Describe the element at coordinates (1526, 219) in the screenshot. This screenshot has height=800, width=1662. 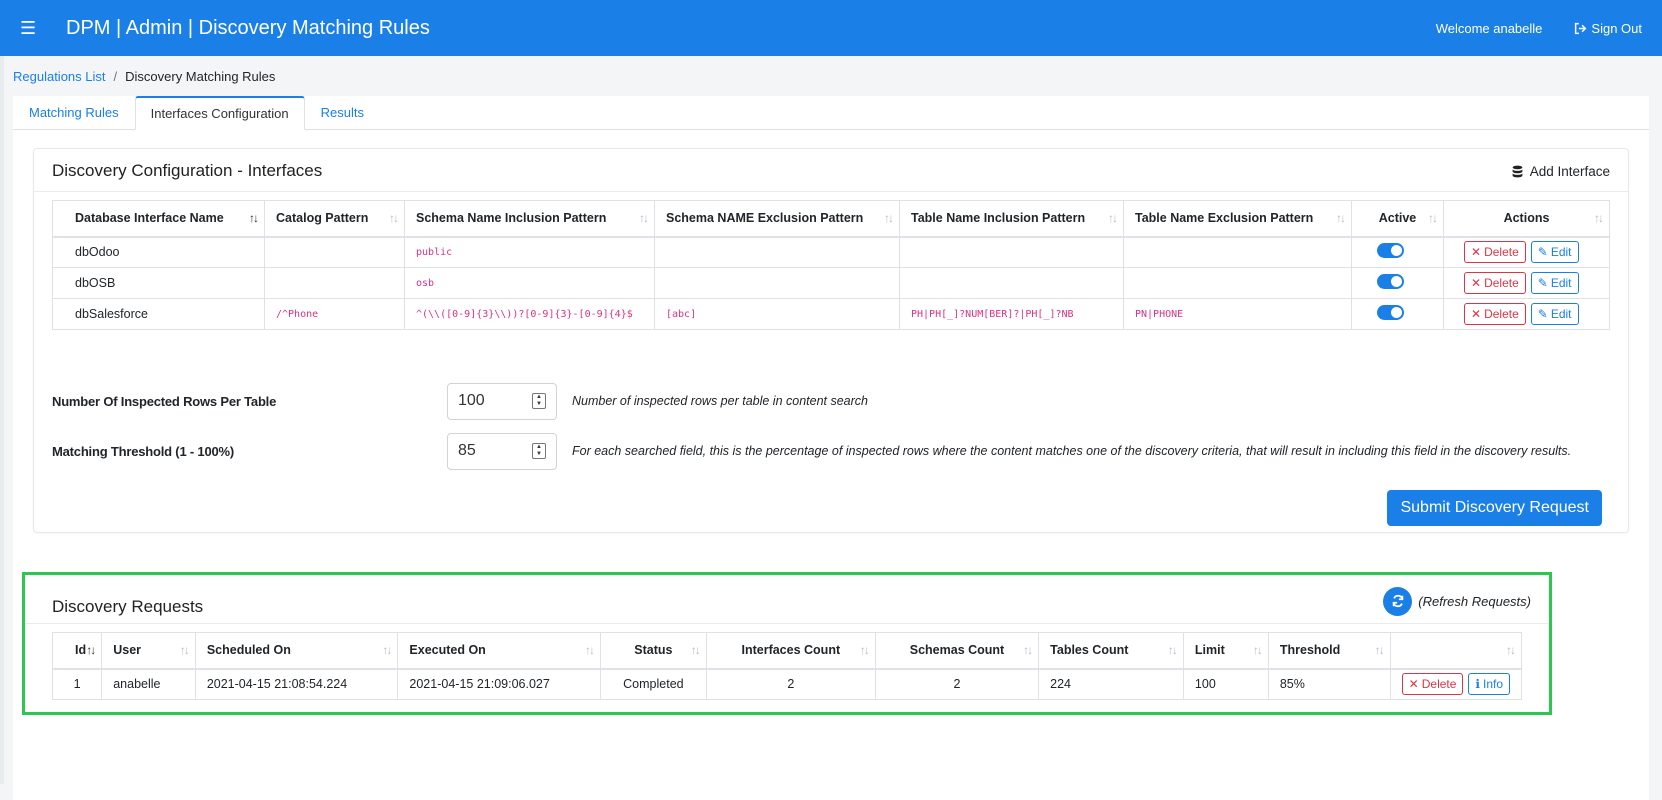
I see `col-actions: Actions ↑↓` at that location.